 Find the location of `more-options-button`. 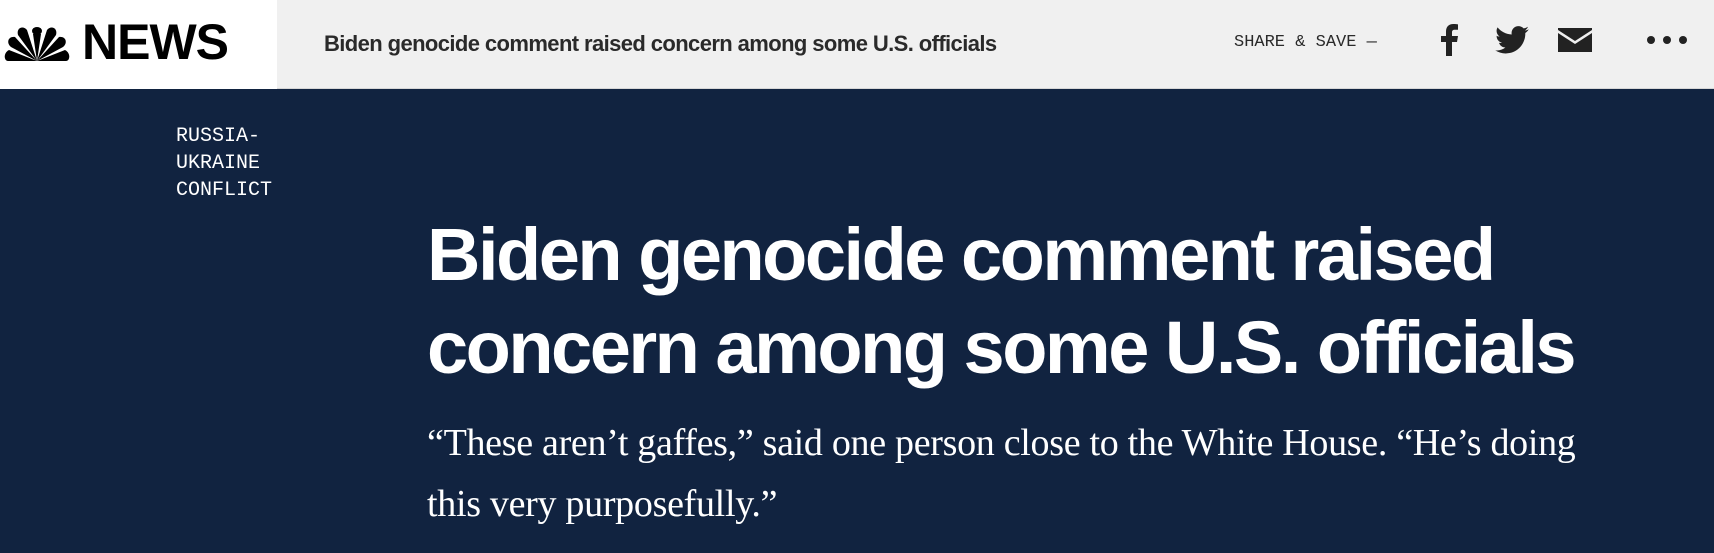

more-options-button is located at coordinates (1667, 40).